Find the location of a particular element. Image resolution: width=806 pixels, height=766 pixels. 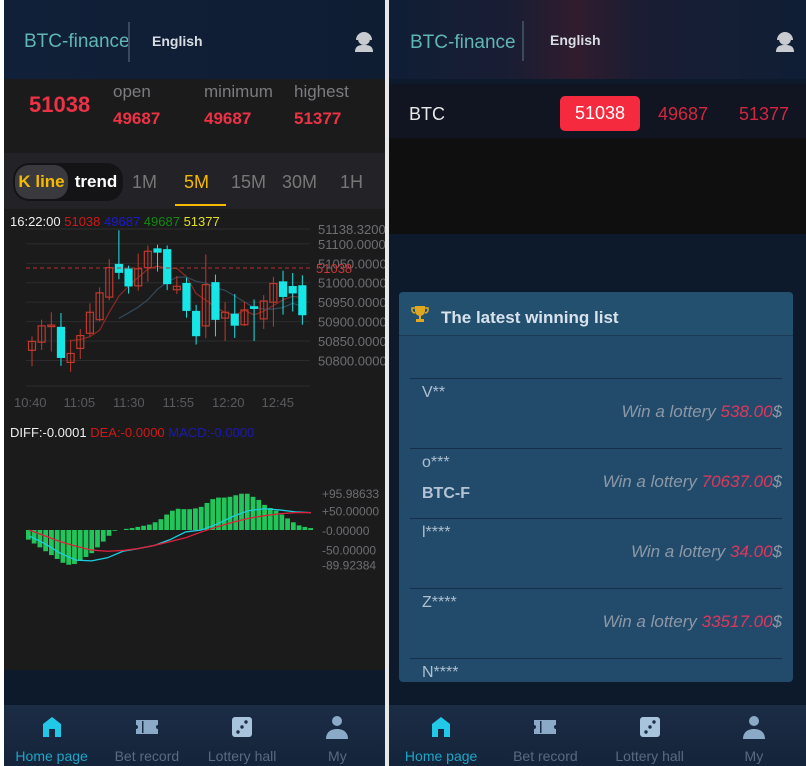

winner-row: N**** is located at coordinates (596, 670).